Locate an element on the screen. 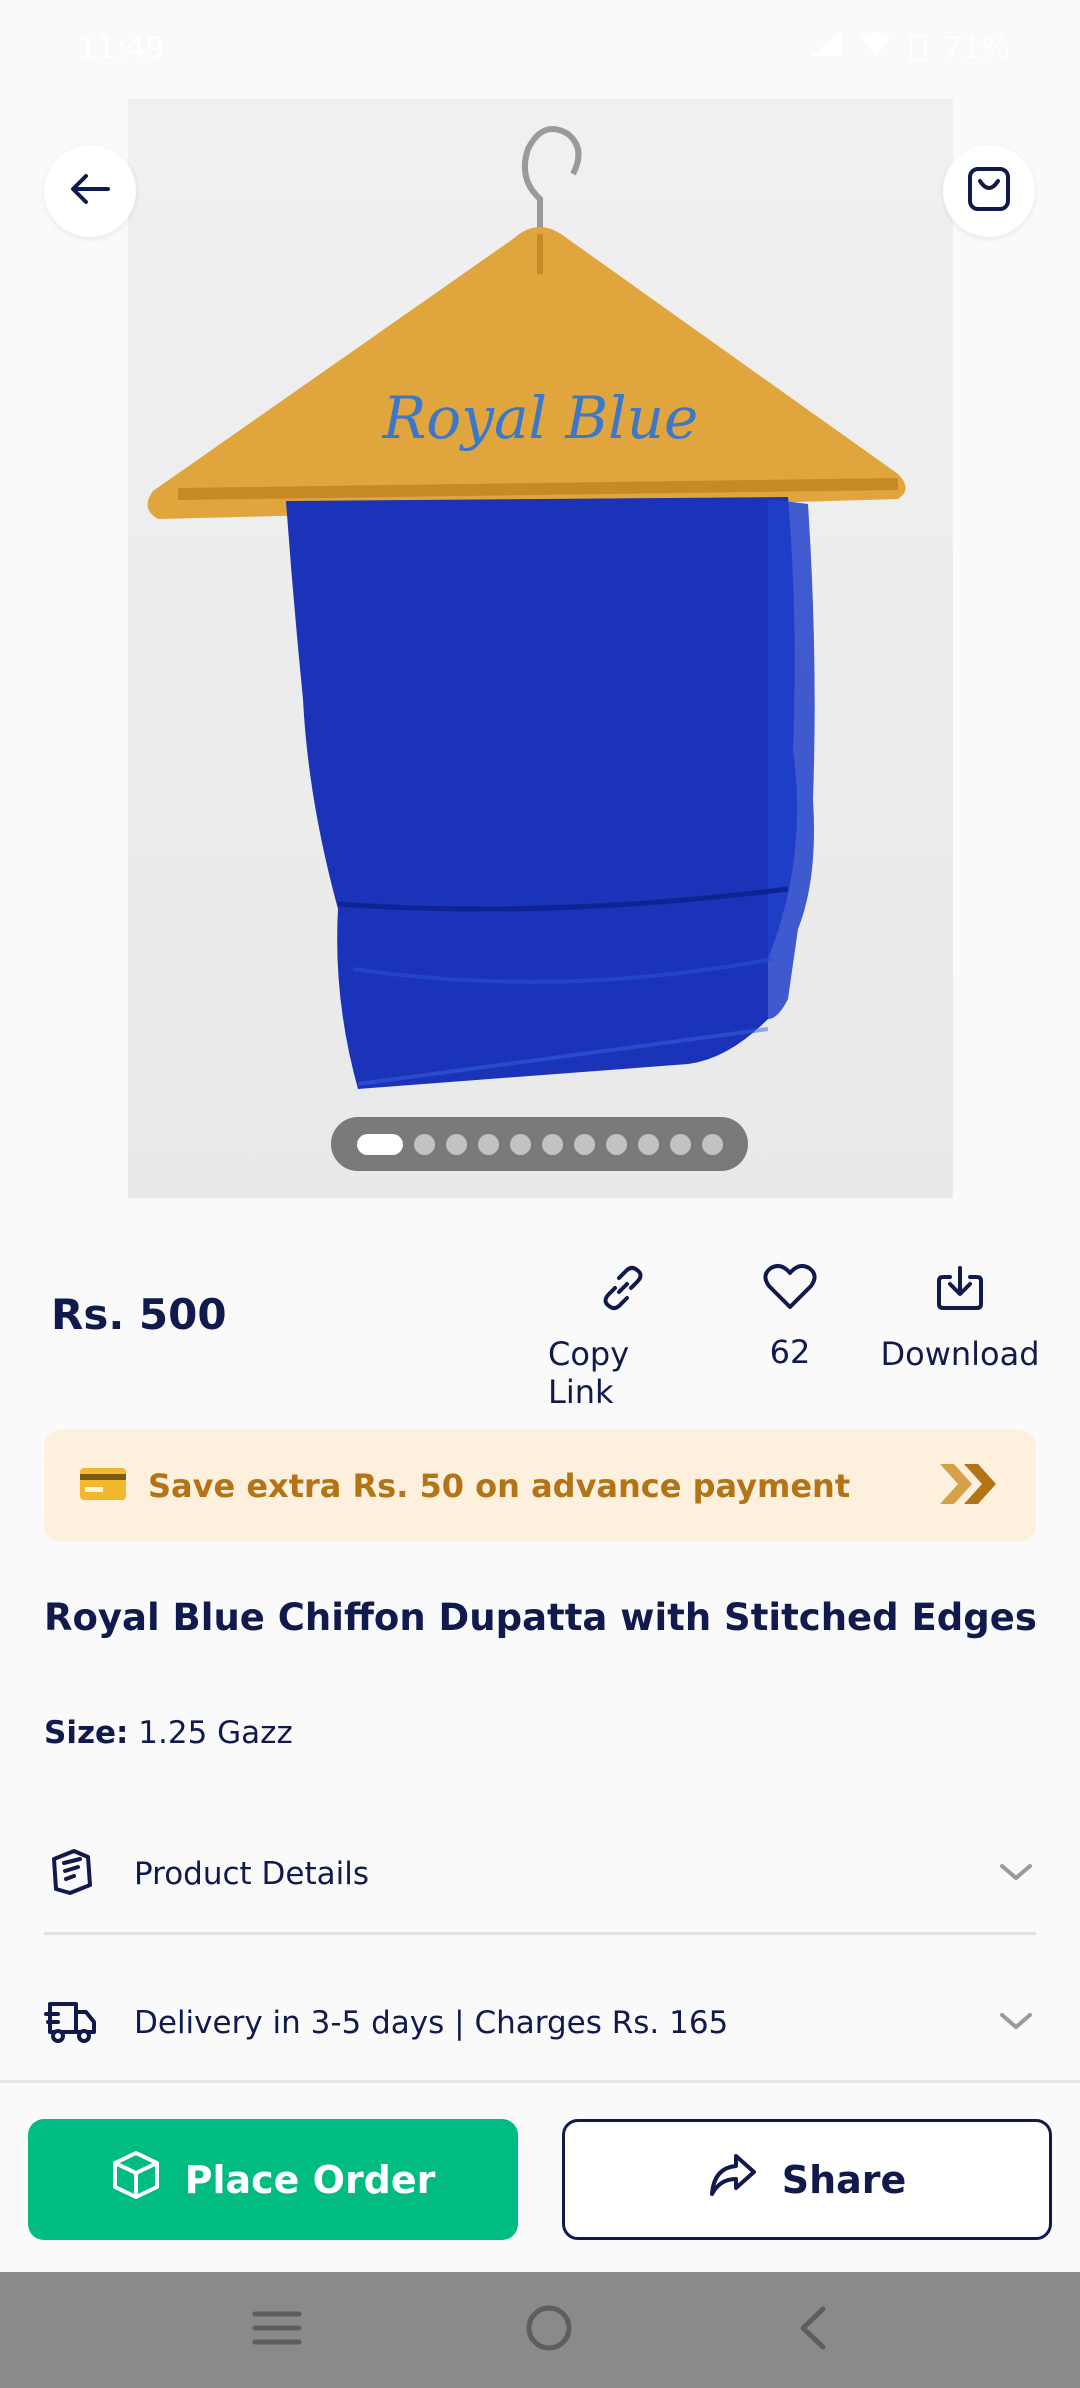  document-icon is located at coordinates (71, 1874).